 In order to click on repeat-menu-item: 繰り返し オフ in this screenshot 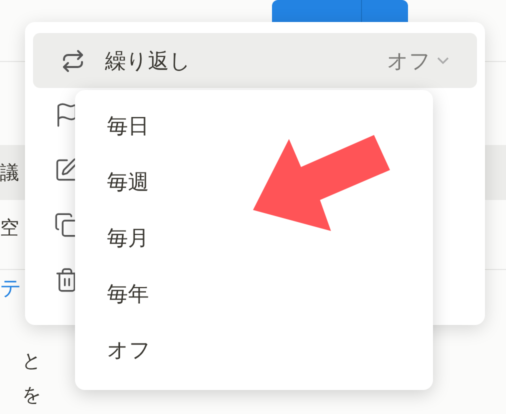, I will do `click(255, 60)`.